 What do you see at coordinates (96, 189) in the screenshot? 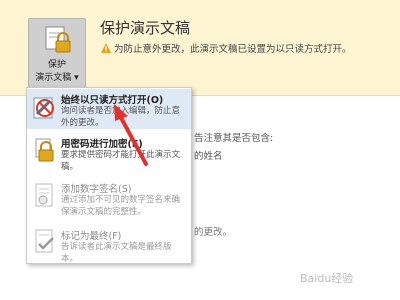
I see `menu-item-title: 添加数字签名(S)` at bounding box center [96, 189].